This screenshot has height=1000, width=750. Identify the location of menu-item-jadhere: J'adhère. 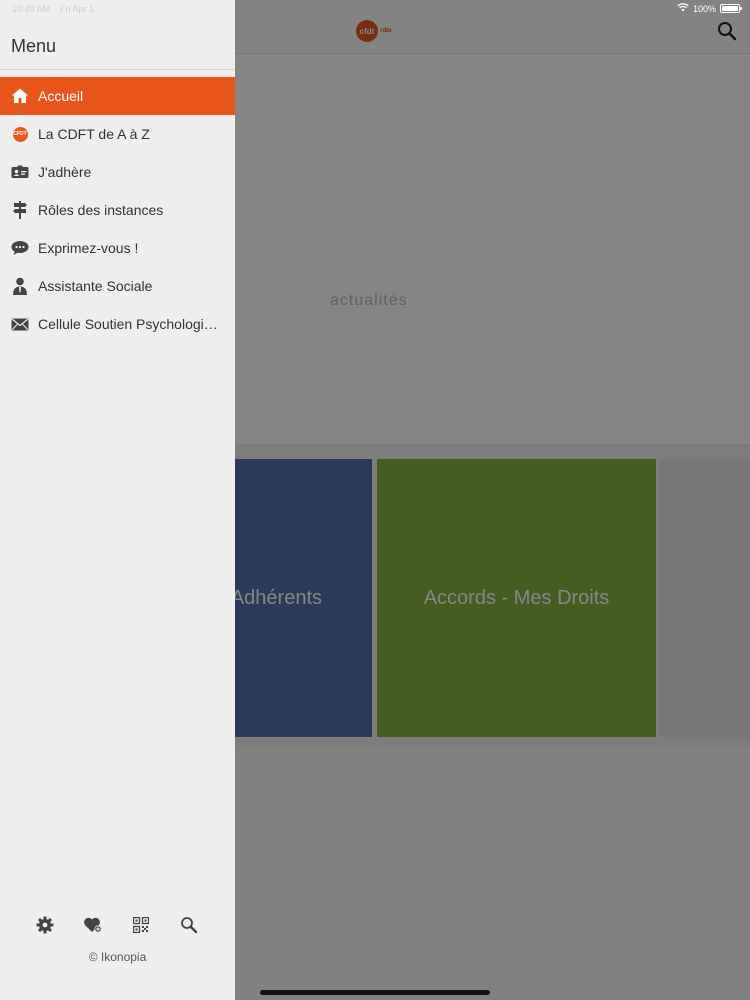
(117, 172).